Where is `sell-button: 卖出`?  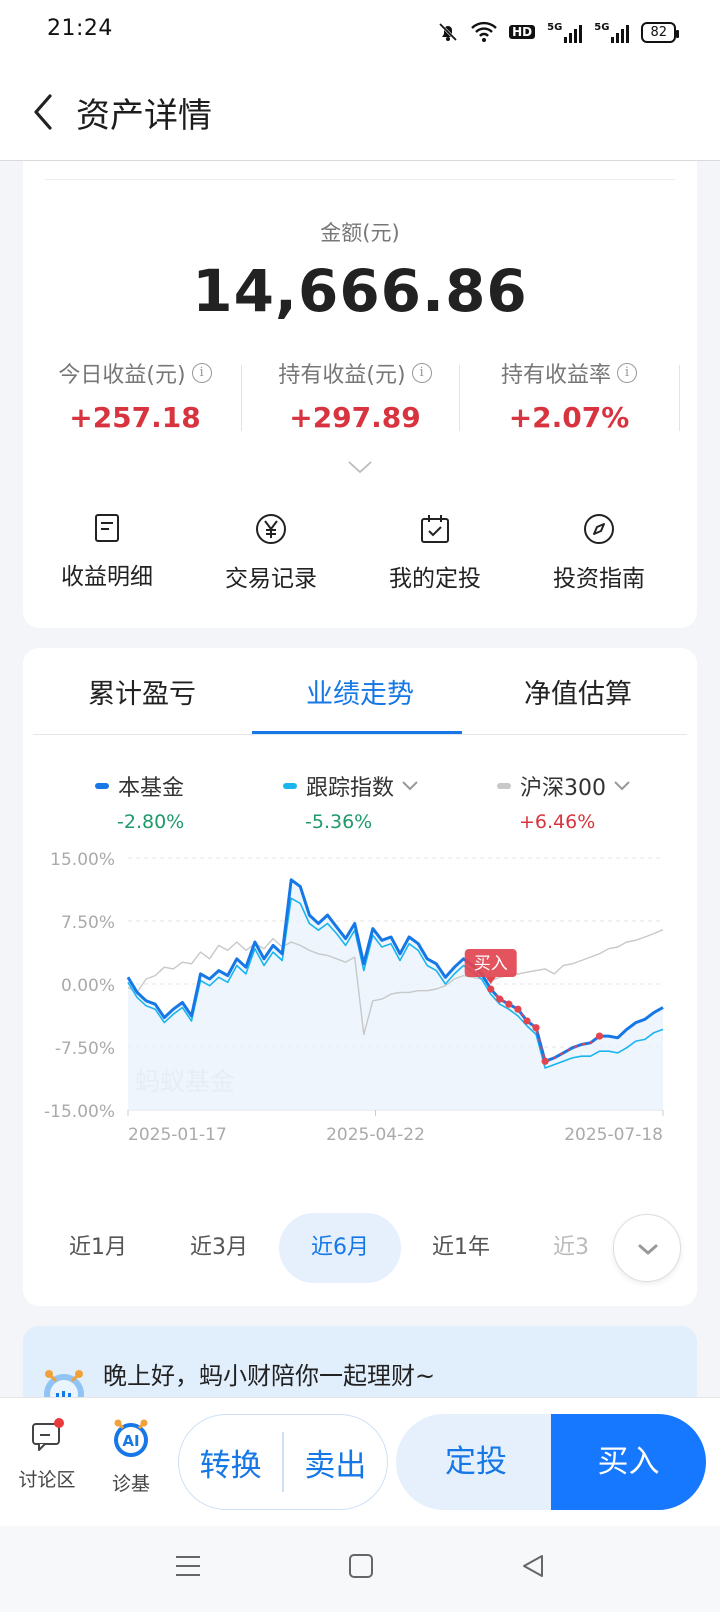
sell-button: 卖出 is located at coordinates (335, 1462).